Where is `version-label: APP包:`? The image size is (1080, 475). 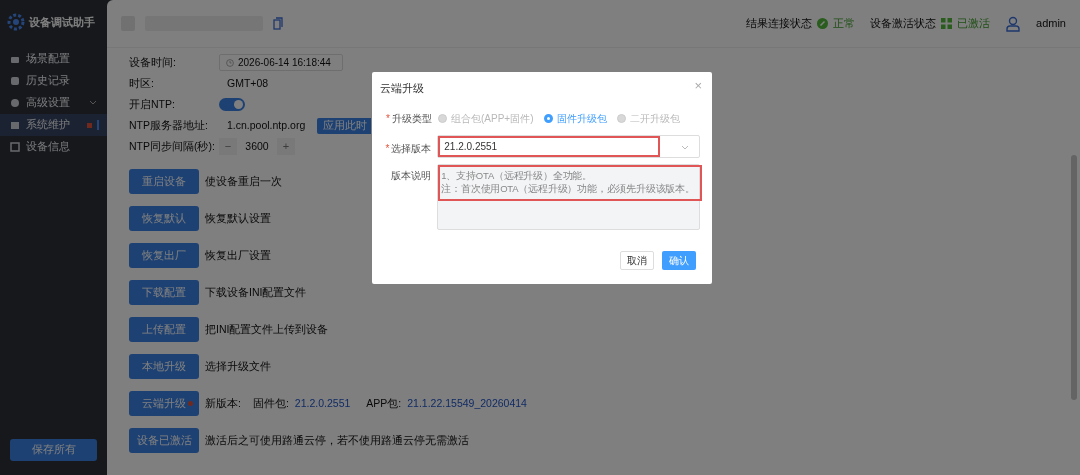
version-label: APP包: is located at coordinates (384, 403).